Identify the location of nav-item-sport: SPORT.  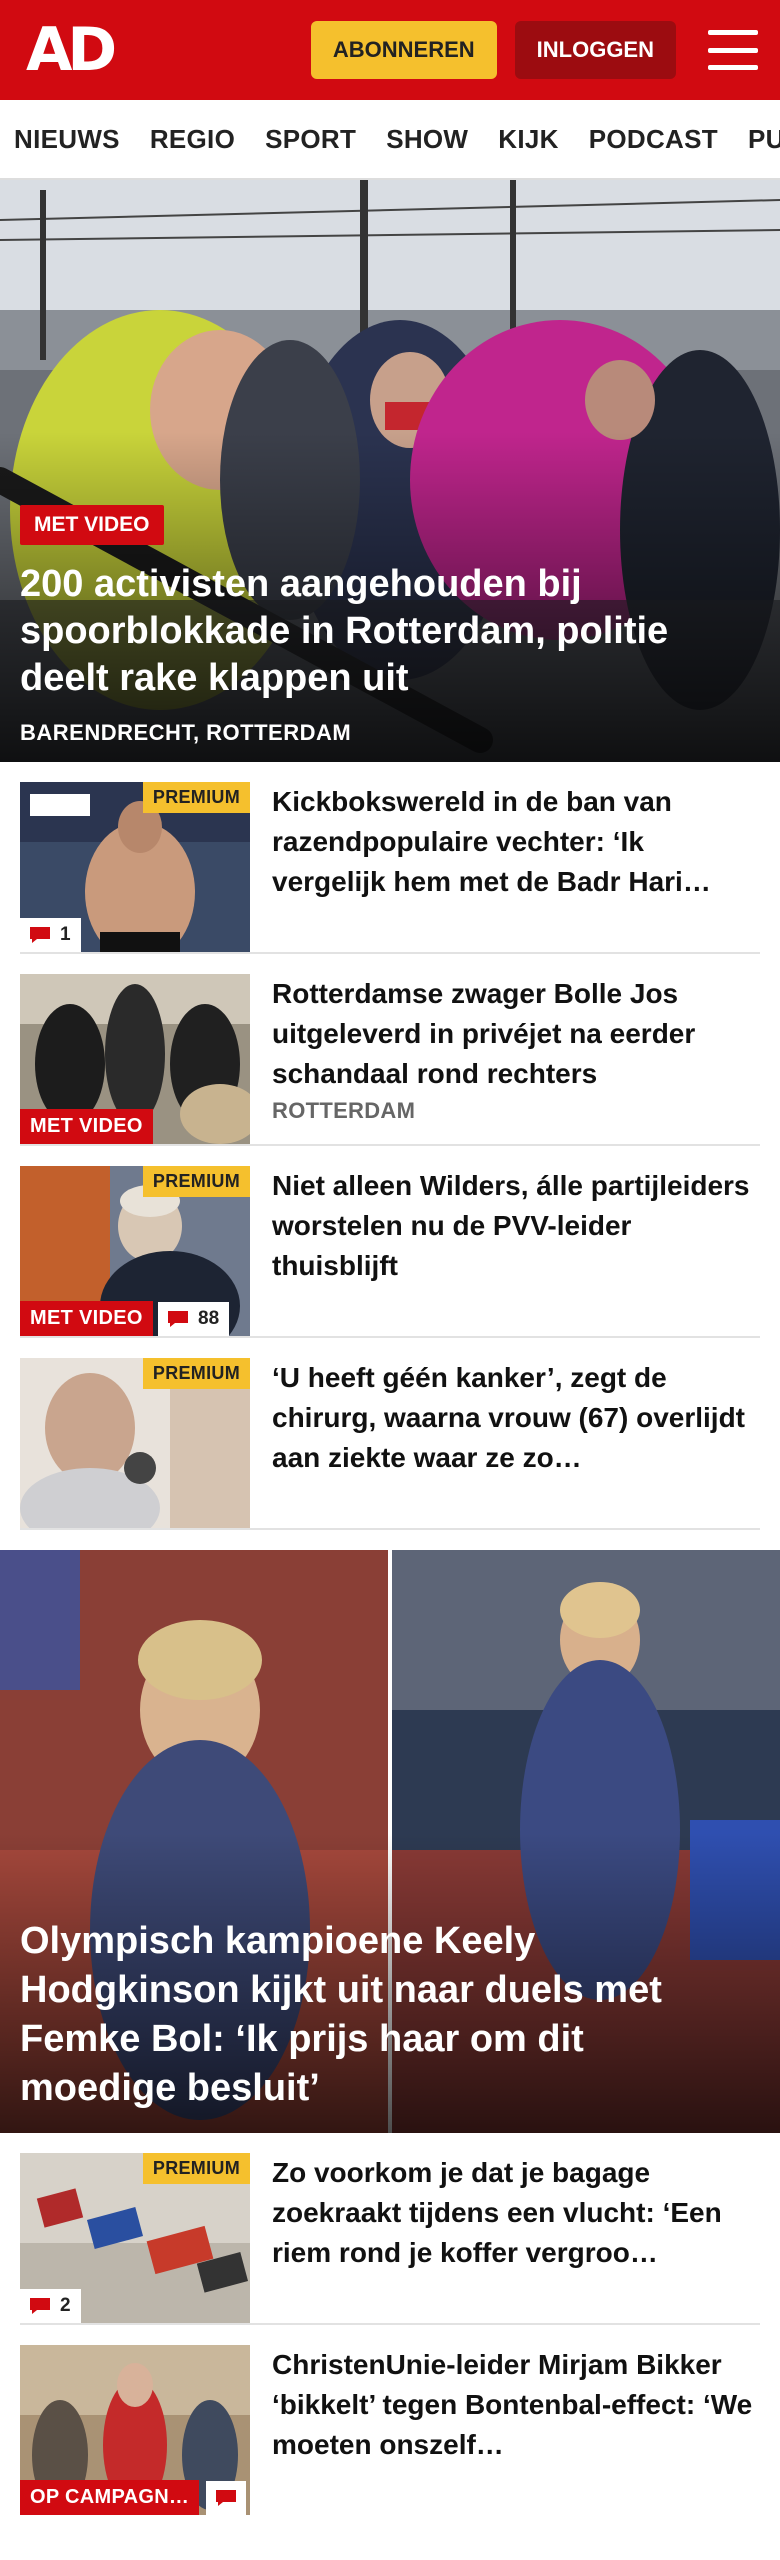
(310, 139).